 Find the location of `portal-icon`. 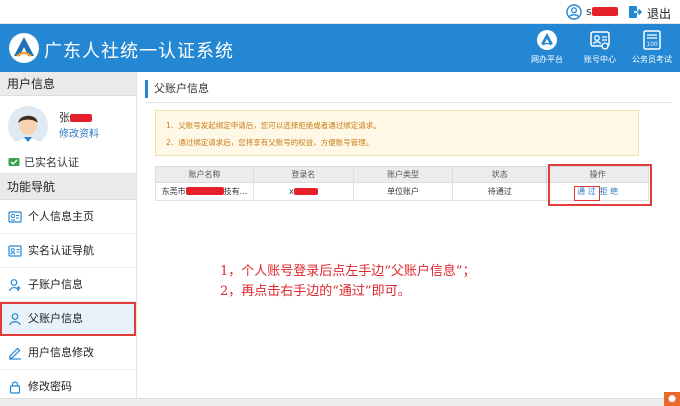

portal-icon is located at coordinates (547, 40).